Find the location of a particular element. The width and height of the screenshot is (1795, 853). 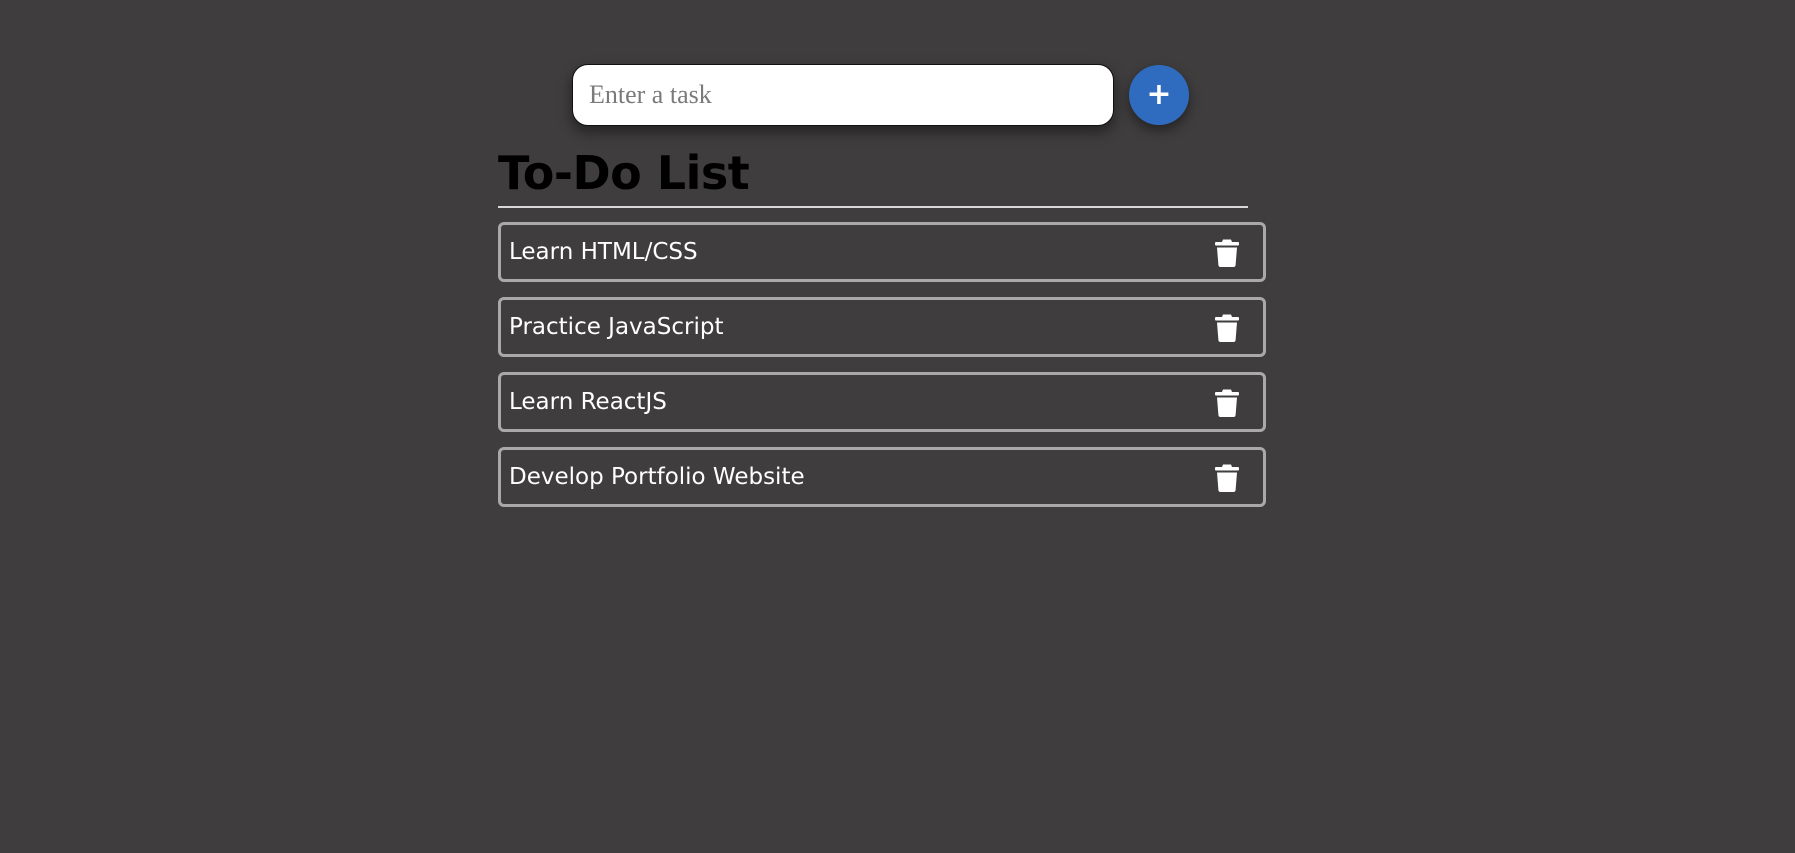

task-label: Learn HTML/CSS is located at coordinates (603, 252).